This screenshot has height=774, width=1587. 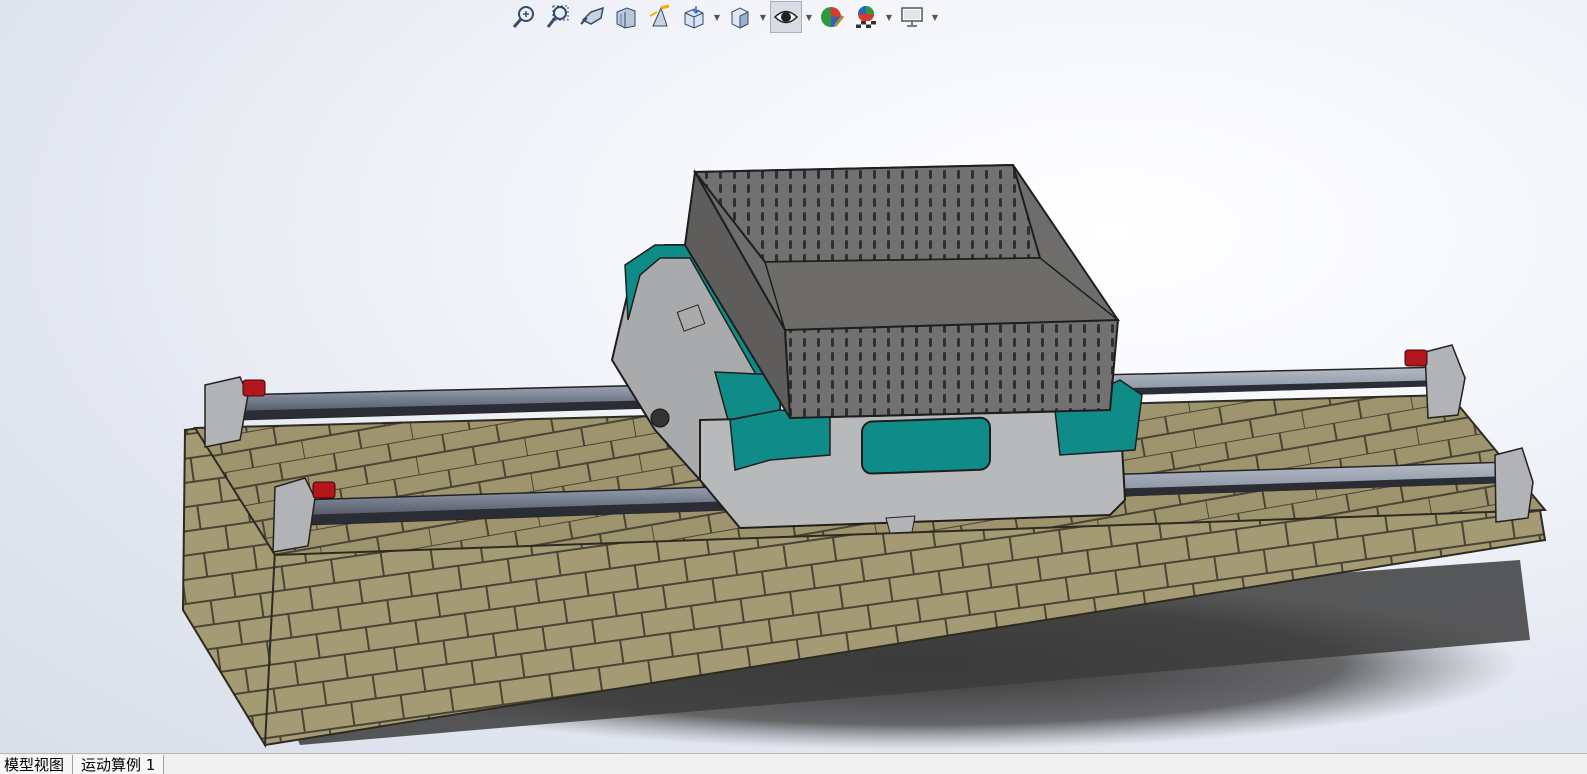 I want to click on edit-appearance-button, so click(x=832, y=17).